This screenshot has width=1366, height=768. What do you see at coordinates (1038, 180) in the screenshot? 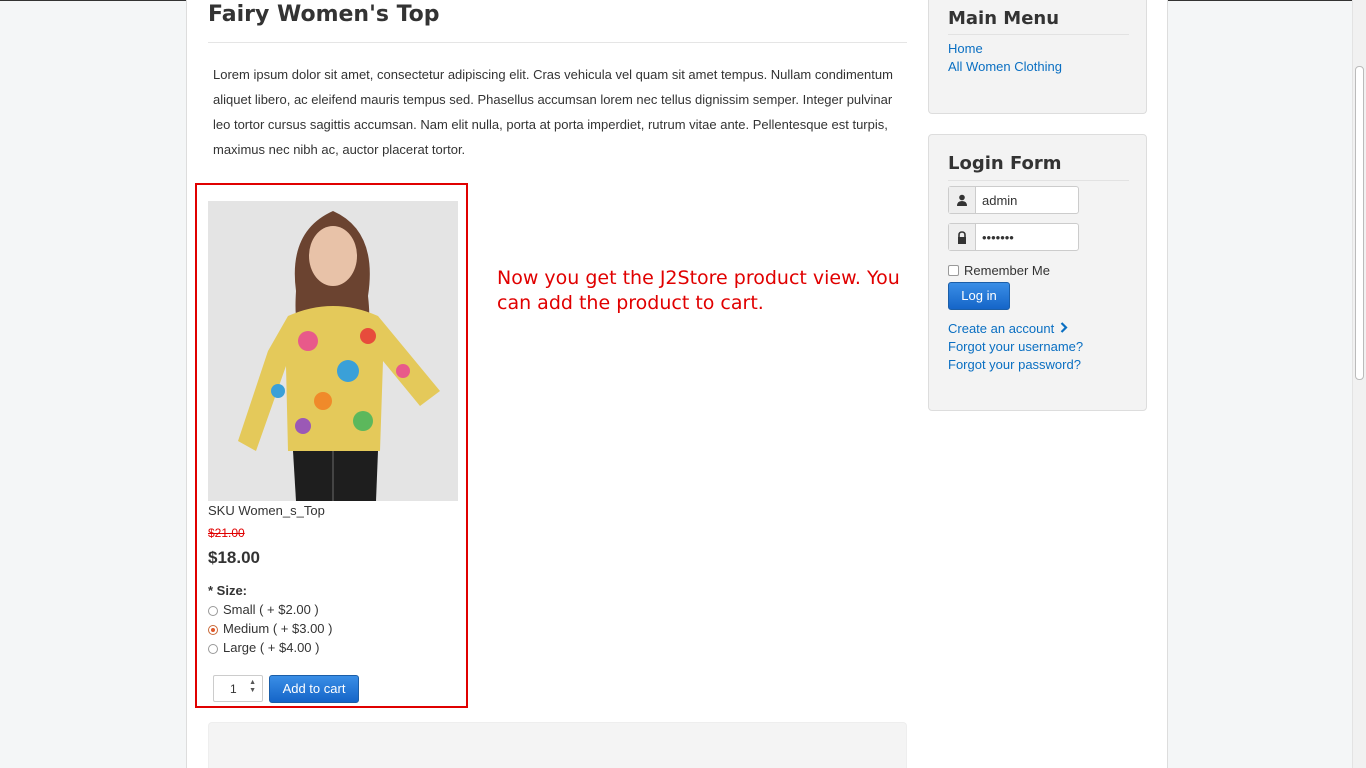
I see `login-form-divider` at bounding box center [1038, 180].